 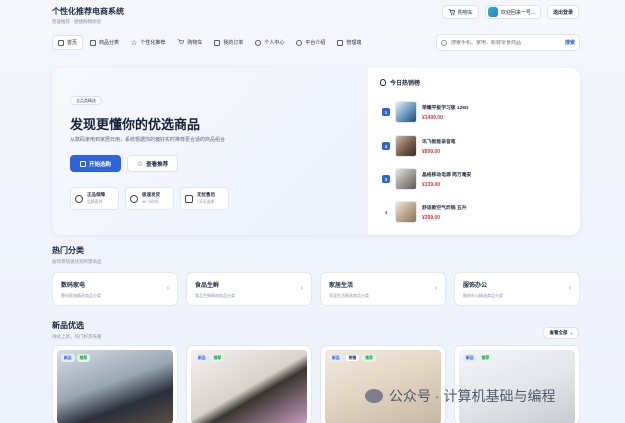 I want to click on nav-item-orders: 我的订单, so click(x=228, y=42).